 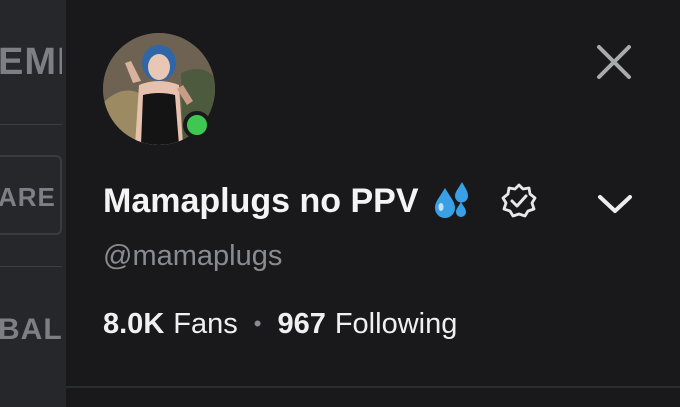 What do you see at coordinates (373, 387) in the screenshot?
I see `section-divider` at bounding box center [373, 387].